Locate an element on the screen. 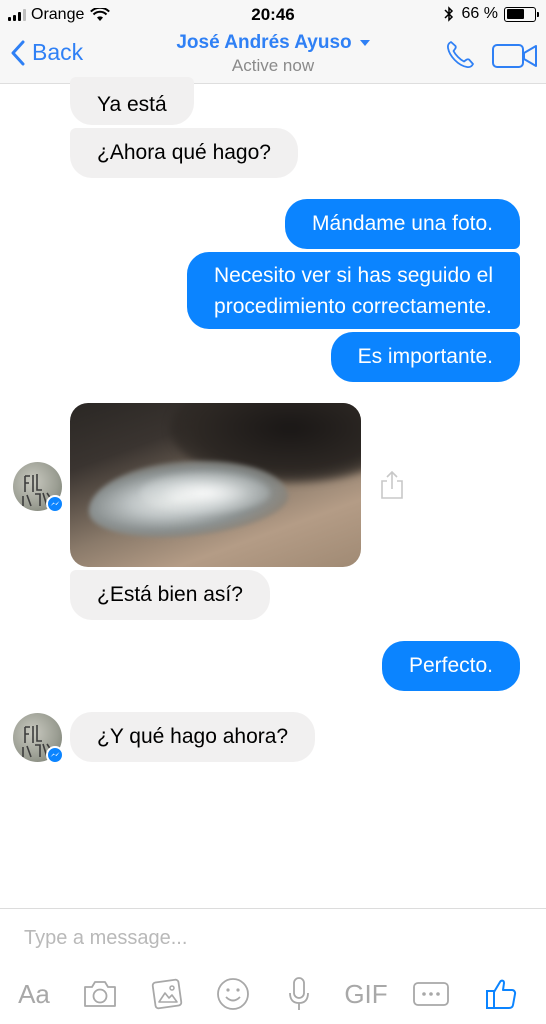  emoji-icon is located at coordinates (233, 994).